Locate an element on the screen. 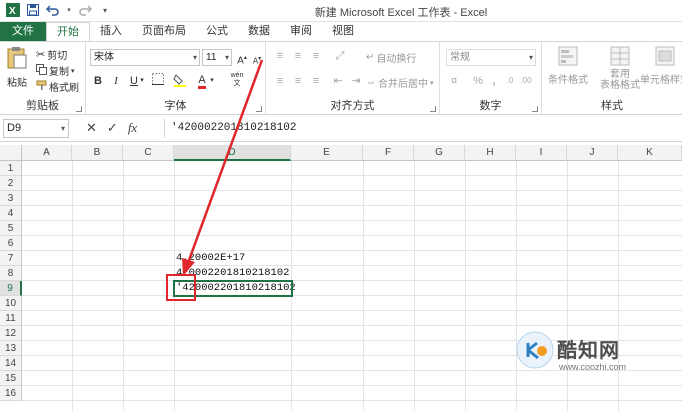 The width and height of the screenshot is (682, 411). tab-file: 文件 is located at coordinates (23, 31).